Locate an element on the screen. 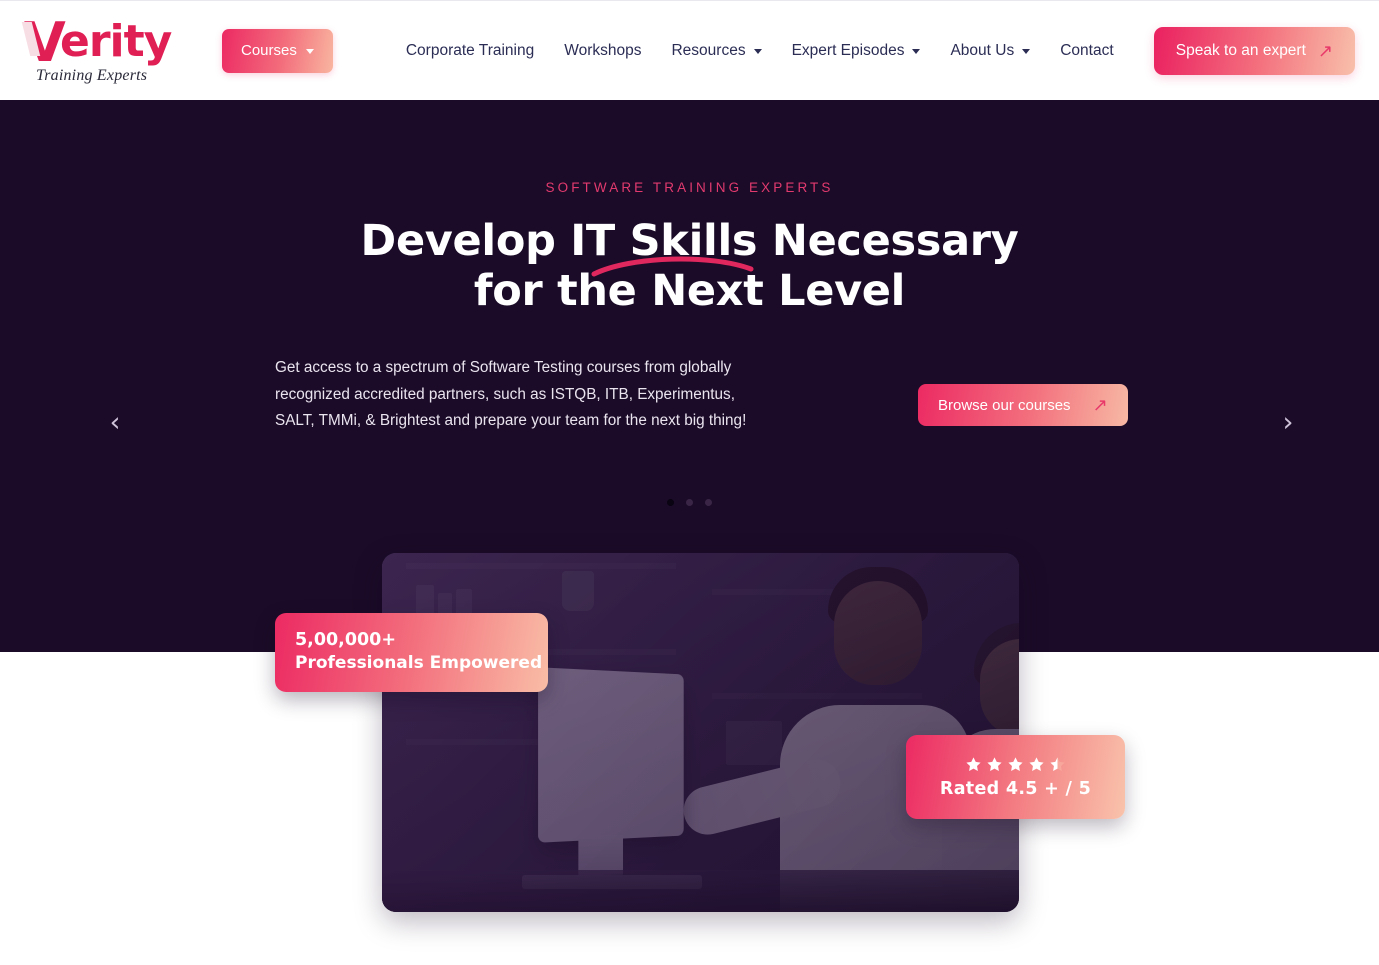 This screenshot has width=1379, height=965. courses-button-label: Courses is located at coordinates (269, 50).